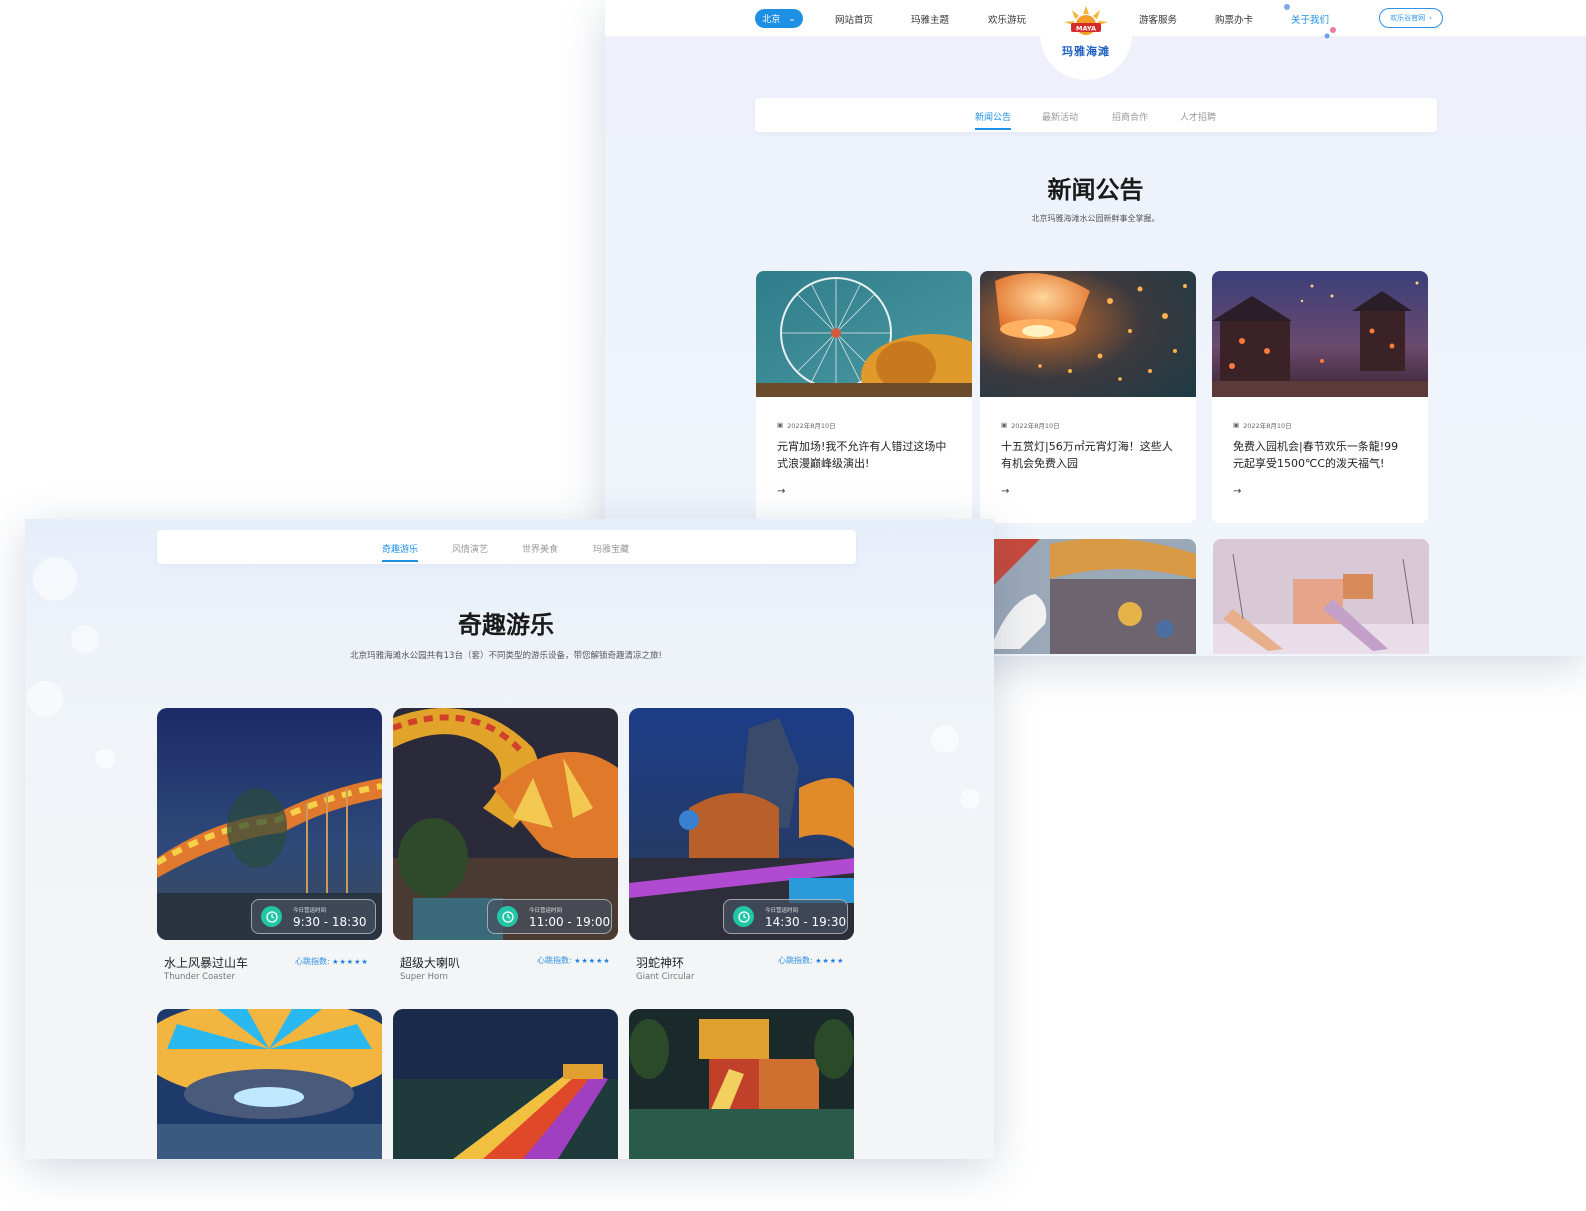 The image size is (1586, 1211). What do you see at coordinates (206, 962) in the screenshot?
I see `ride-name: 水上风暴过山车` at bounding box center [206, 962].